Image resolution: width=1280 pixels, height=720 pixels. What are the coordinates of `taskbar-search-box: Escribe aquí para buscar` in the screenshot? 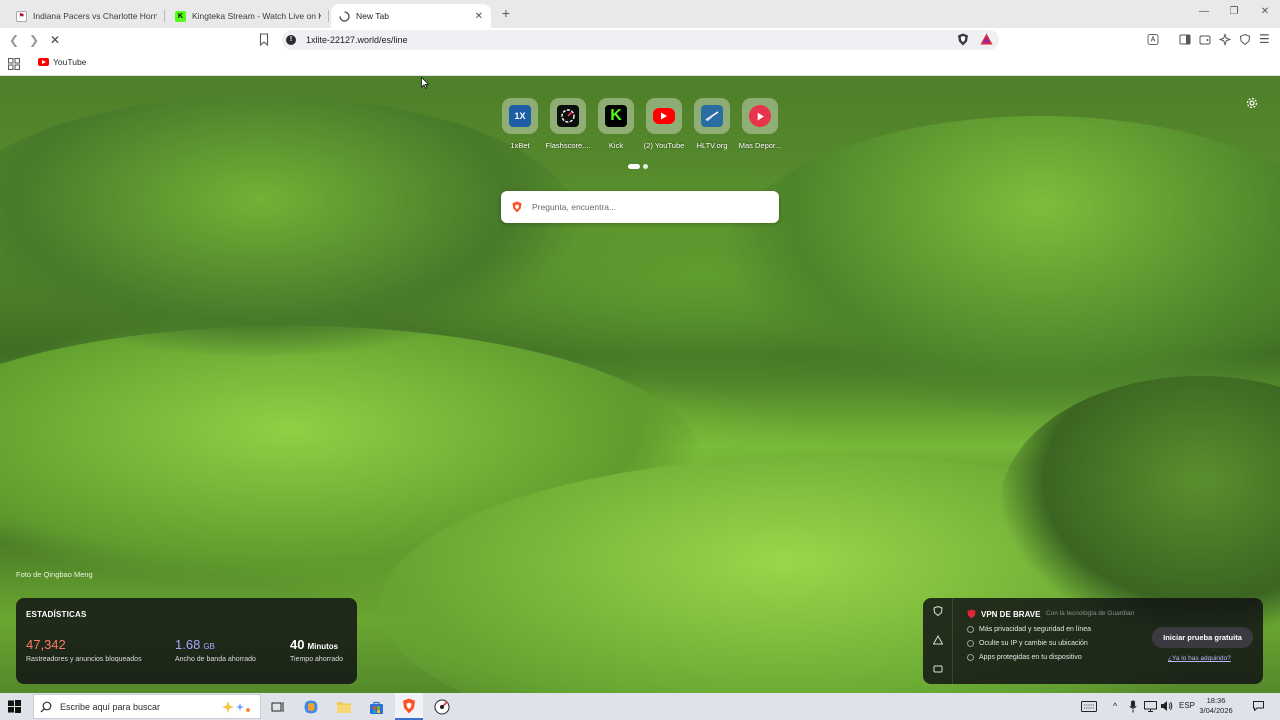 It's located at (147, 706).